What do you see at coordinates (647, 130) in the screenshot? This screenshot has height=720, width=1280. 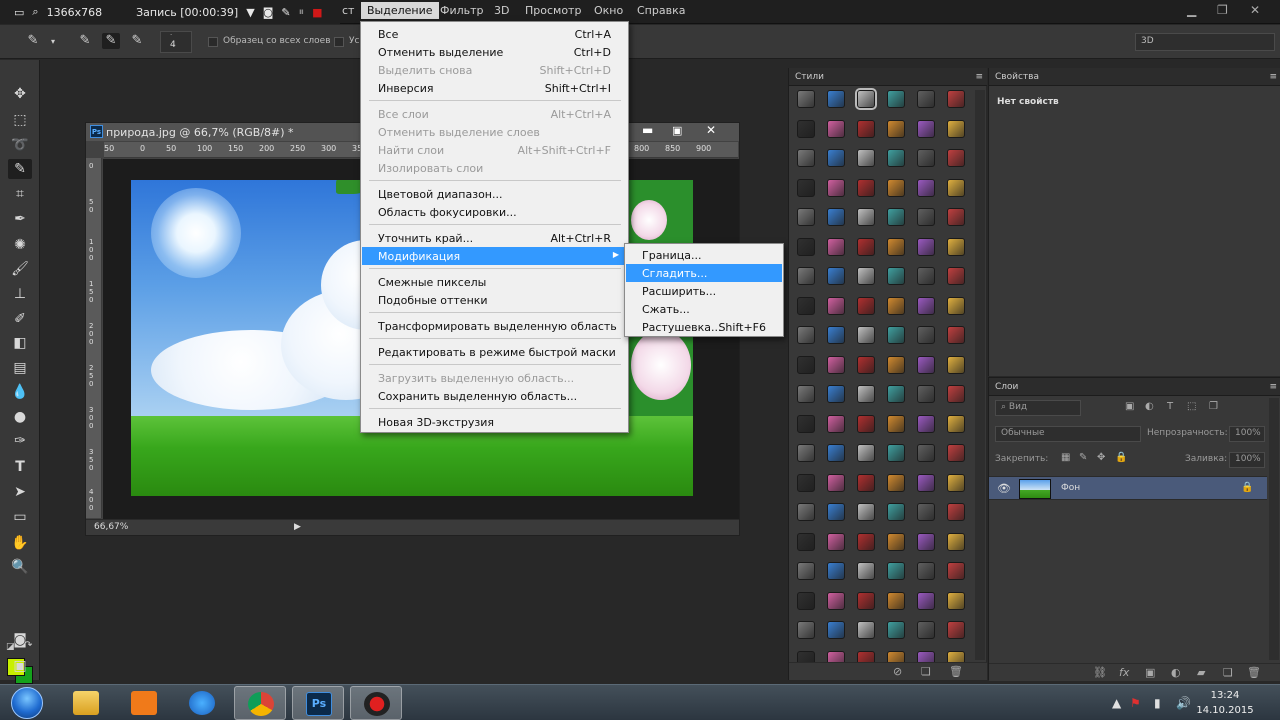 I see `doc-minimize-icon: ▬` at bounding box center [647, 130].